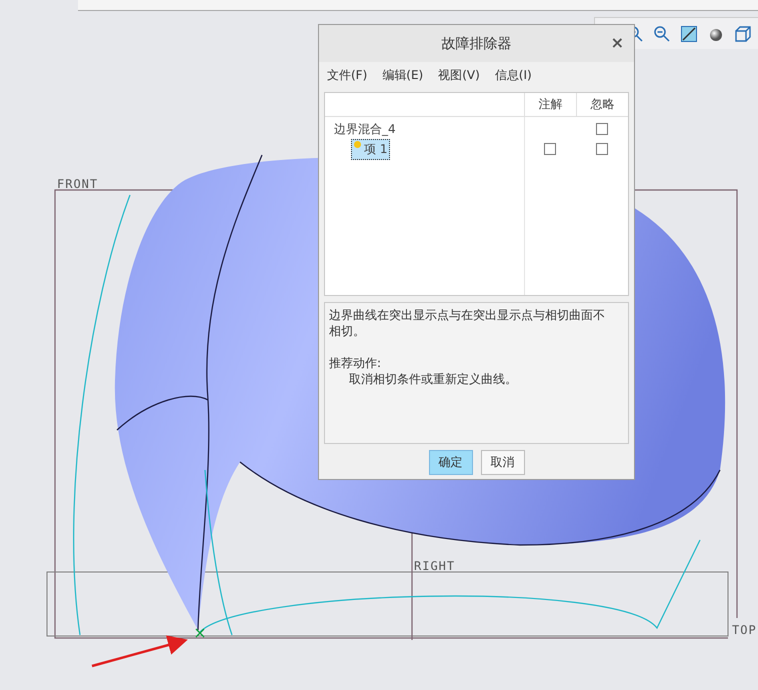 Image resolution: width=758 pixels, height=690 pixels. Describe the element at coordinates (347, 75) in the screenshot. I see `menu-item: 文件(F)` at that location.